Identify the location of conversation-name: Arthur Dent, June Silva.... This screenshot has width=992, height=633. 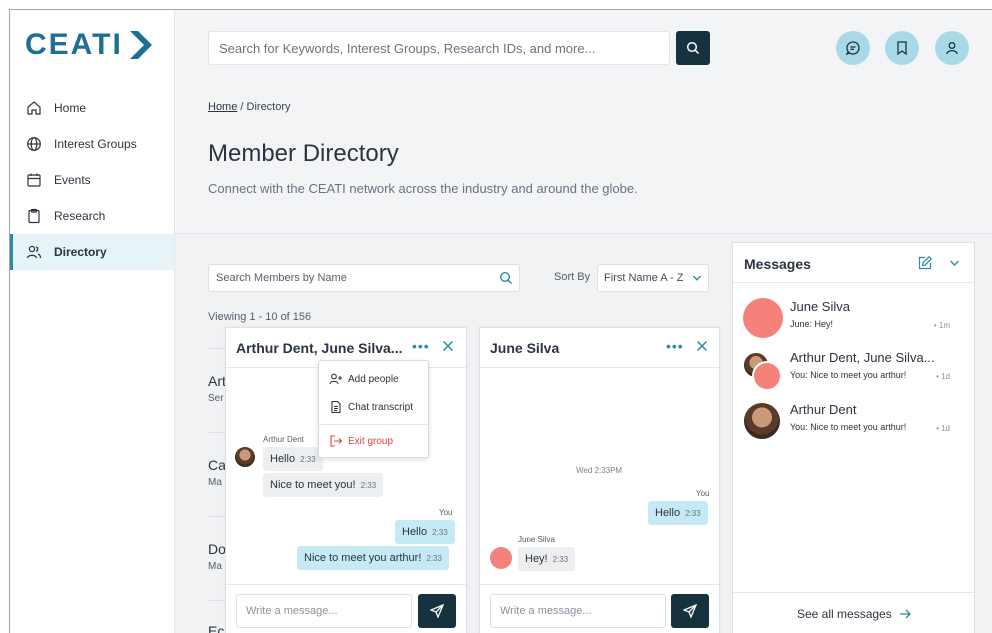
(862, 357).